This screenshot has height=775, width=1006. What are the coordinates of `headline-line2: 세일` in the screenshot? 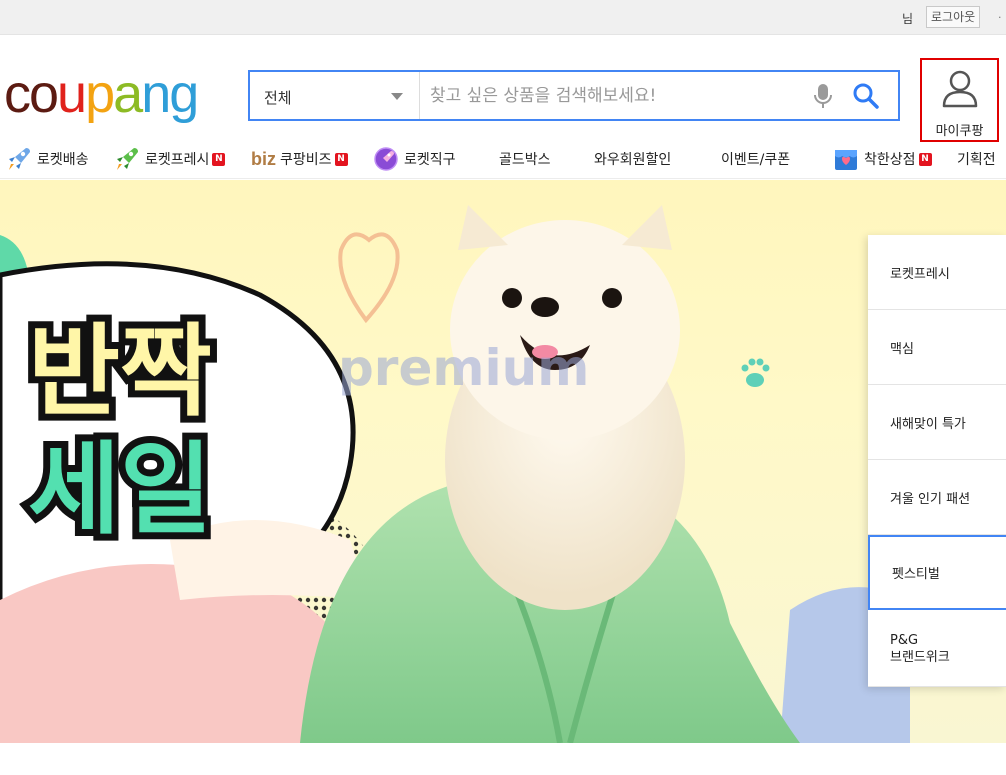 It's located at (120, 489).